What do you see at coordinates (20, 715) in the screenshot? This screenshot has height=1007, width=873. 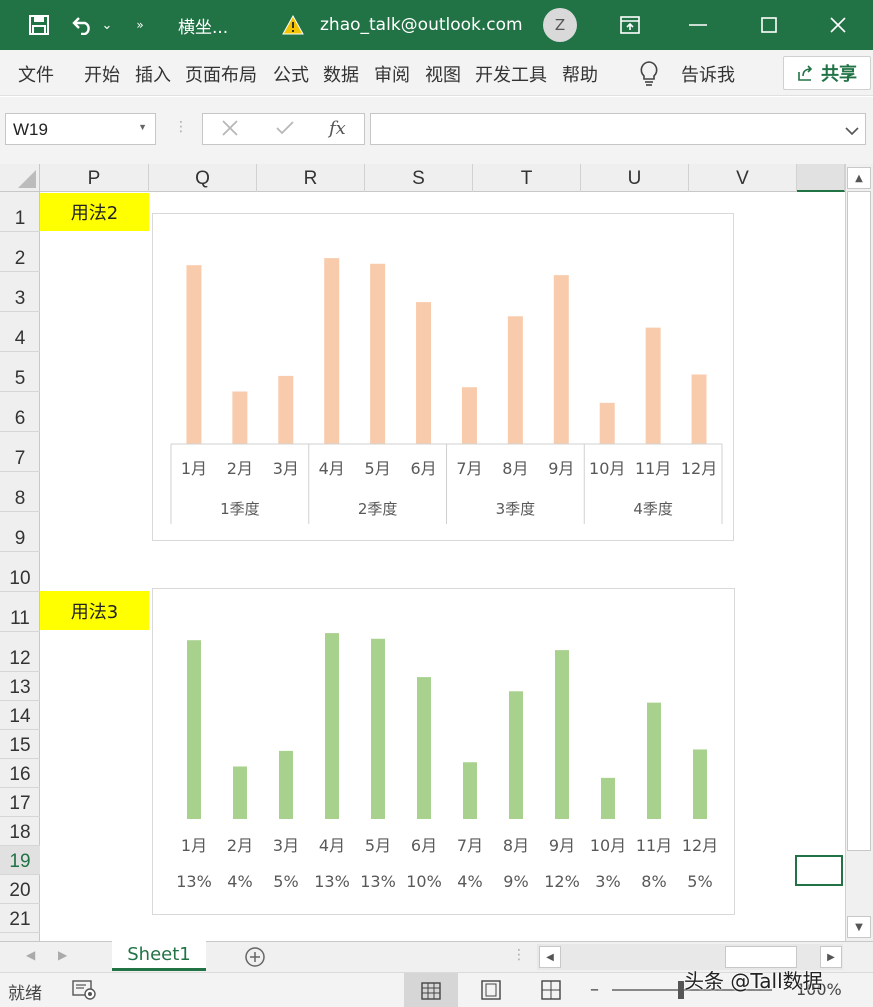 I see `row-header-14: 14` at bounding box center [20, 715].